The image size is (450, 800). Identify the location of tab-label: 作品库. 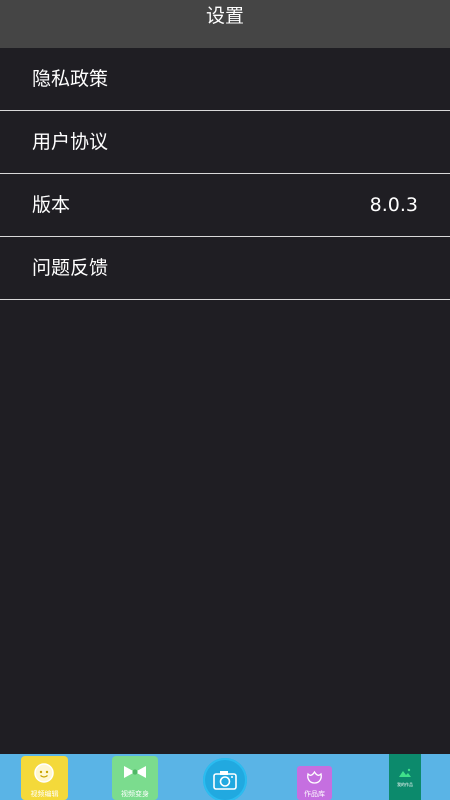
(314, 794).